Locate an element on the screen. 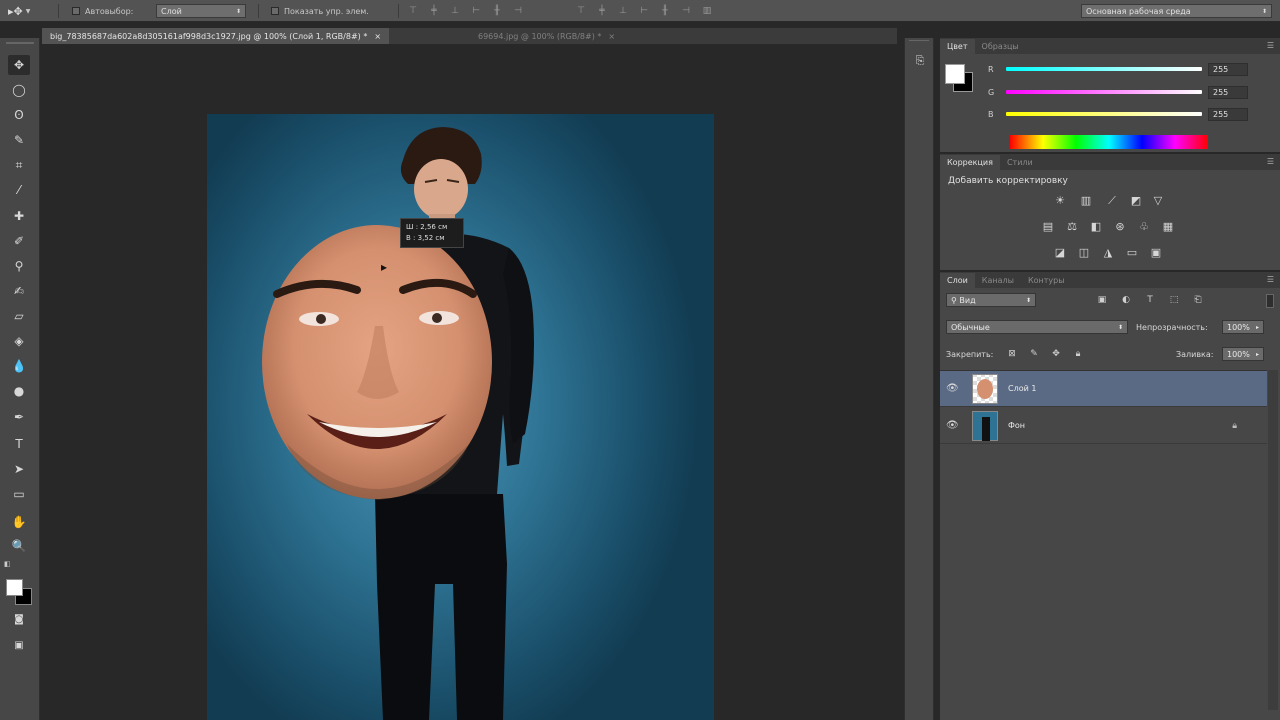 Image resolution: width=1280 pixels, height=720 pixels. align-hcenter-icon: ╫ is located at coordinates (497, 11).